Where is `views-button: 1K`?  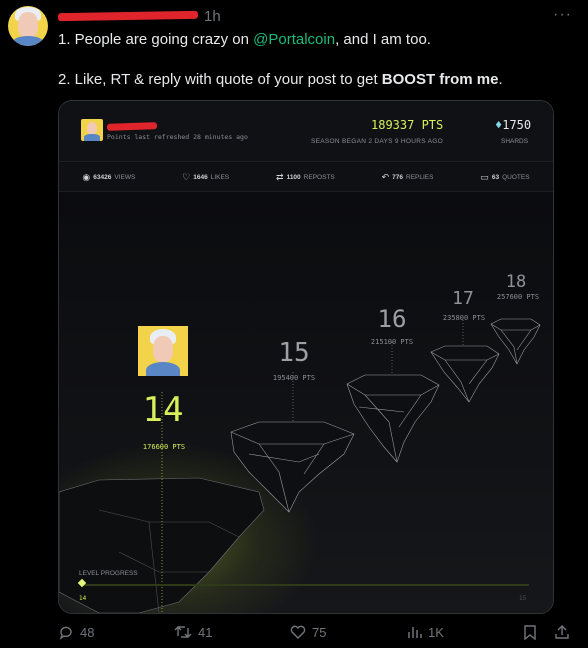 views-button: 1K is located at coordinates (425, 632).